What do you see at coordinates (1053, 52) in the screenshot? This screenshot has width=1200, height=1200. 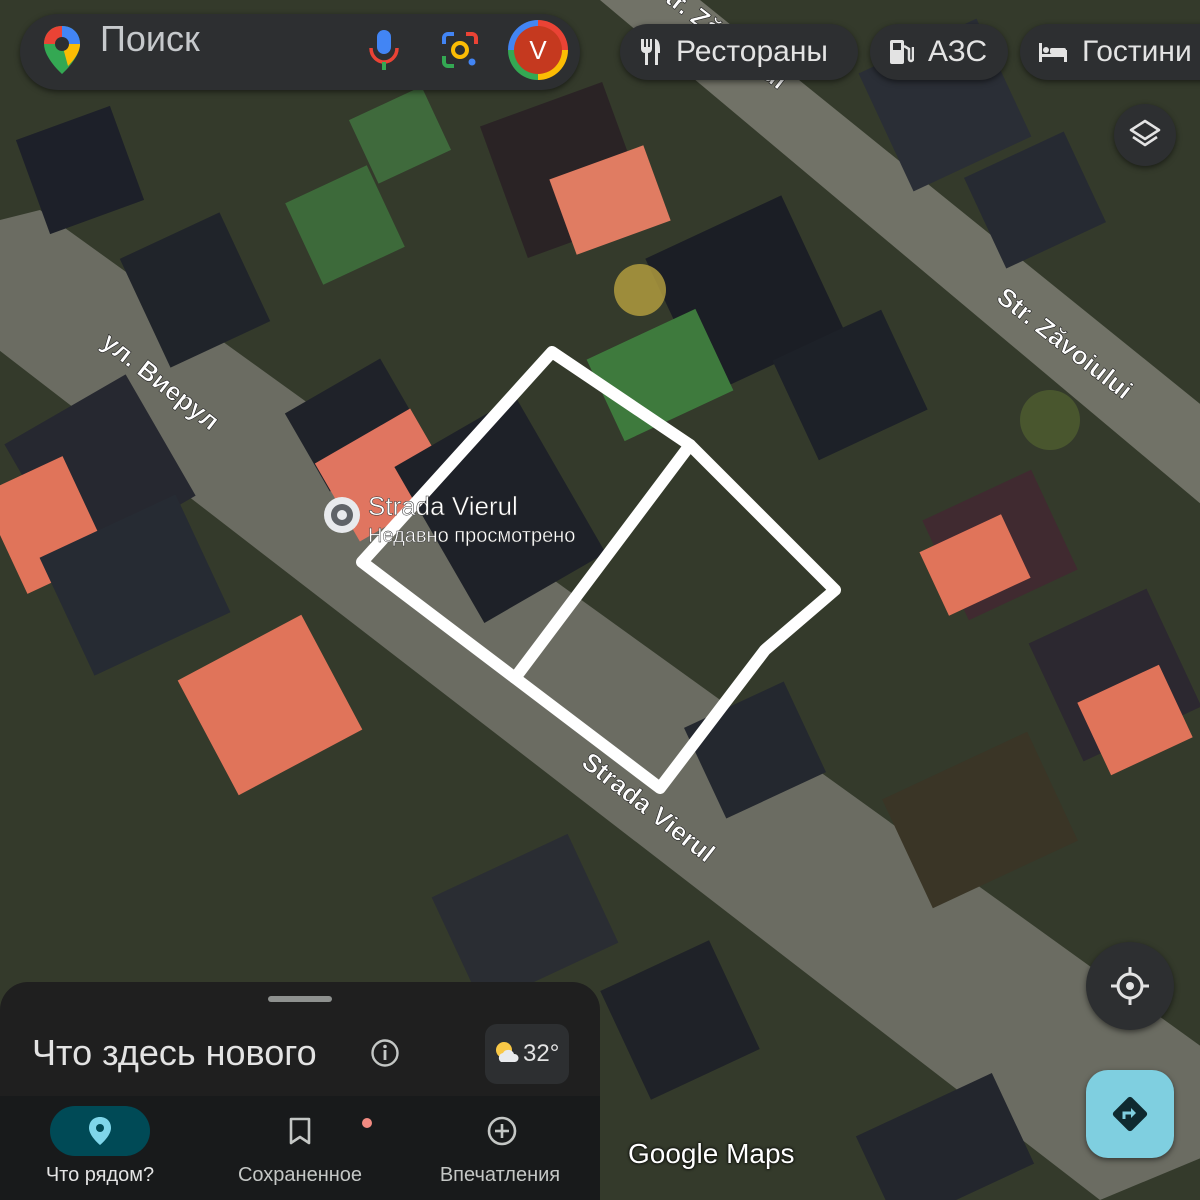 I see `hotel-icon` at bounding box center [1053, 52].